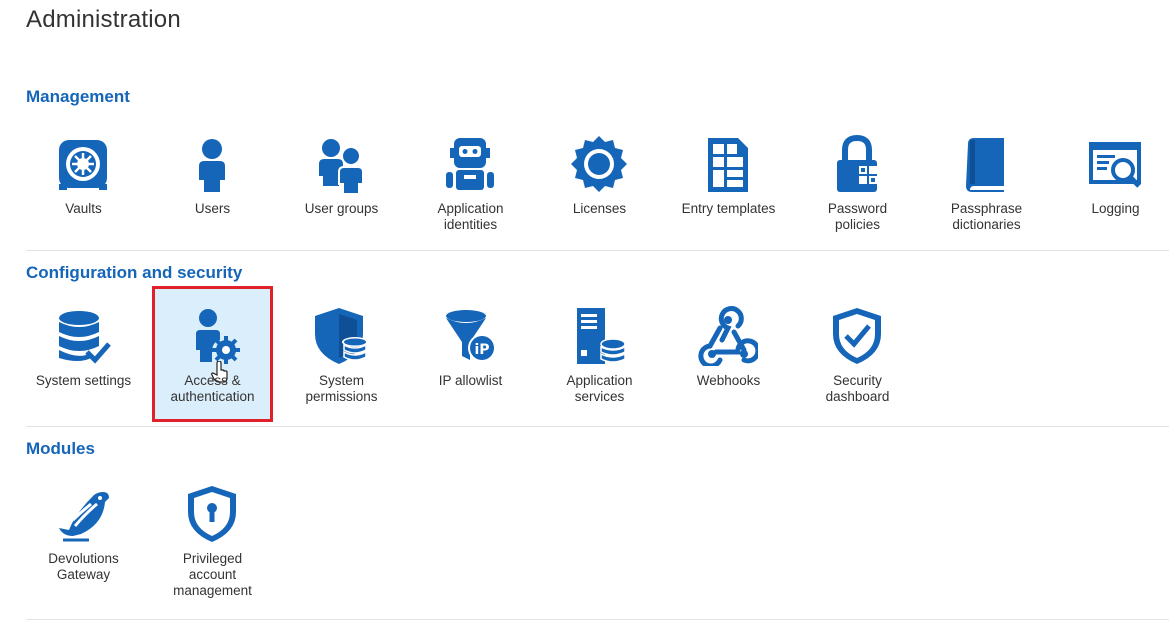 The width and height of the screenshot is (1169, 635). Describe the element at coordinates (212, 514) in the screenshot. I see `shield-keyhole-icon` at that location.